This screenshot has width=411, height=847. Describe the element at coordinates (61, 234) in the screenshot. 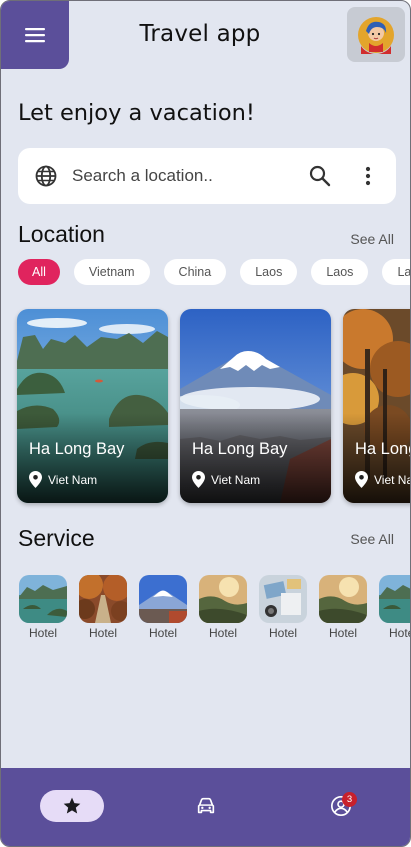

I see `location-section-title: Location` at that location.